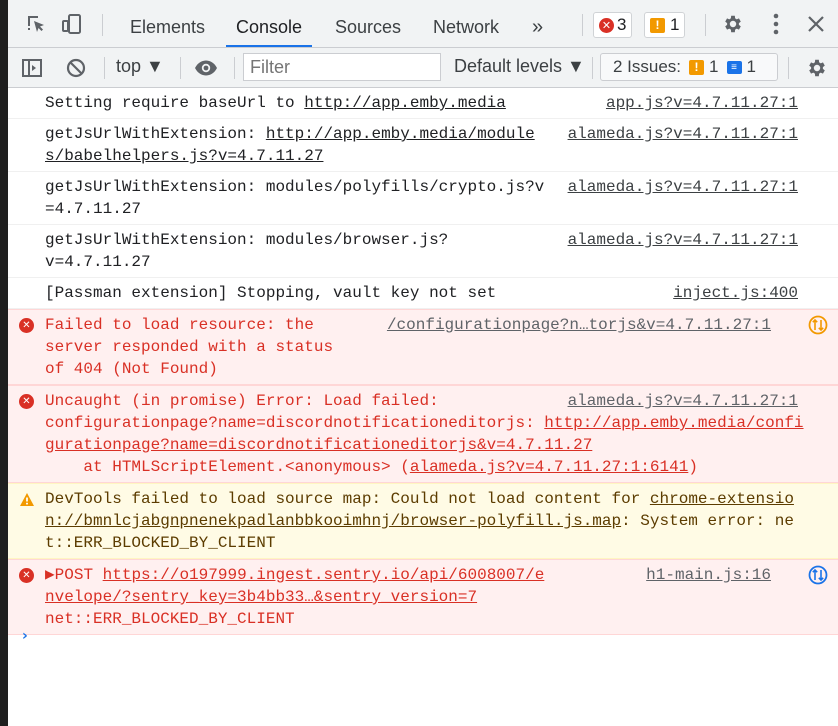 Image resolution: width=838 pixels, height=726 pixels. What do you see at coordinates (167, 23) in the screenshot?
I see `tab-elements: Elements` at bounding box center [167, 23].